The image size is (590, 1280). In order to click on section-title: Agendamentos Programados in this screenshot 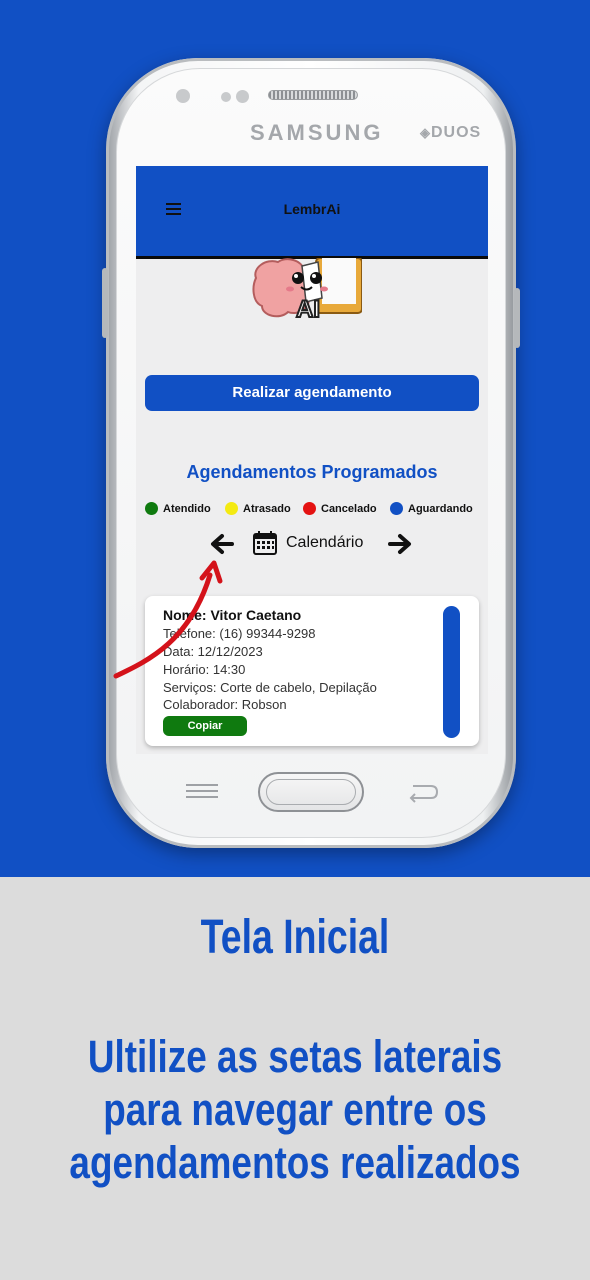, I will do `click(312, 472)`.